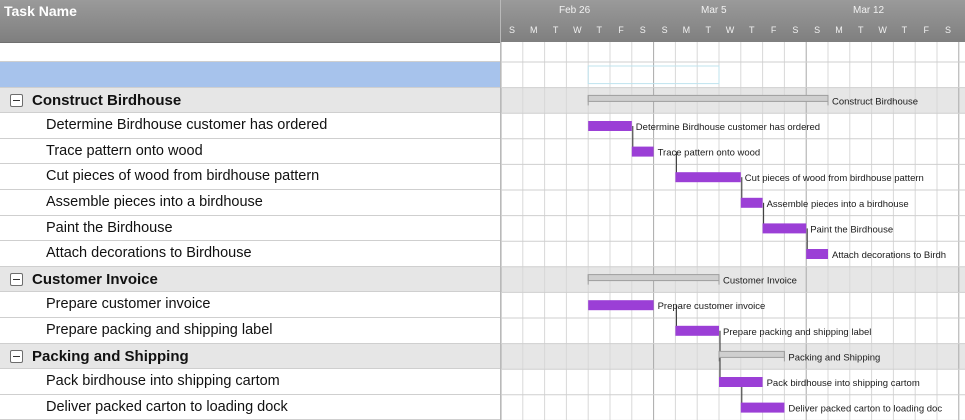 This screenshot has height=420, width=965. What do you see at coordinates (838, 204) in the screenshot?
I see `bar-label: Assemble pieces into a birdhouse` at bounding box center [838, 204].